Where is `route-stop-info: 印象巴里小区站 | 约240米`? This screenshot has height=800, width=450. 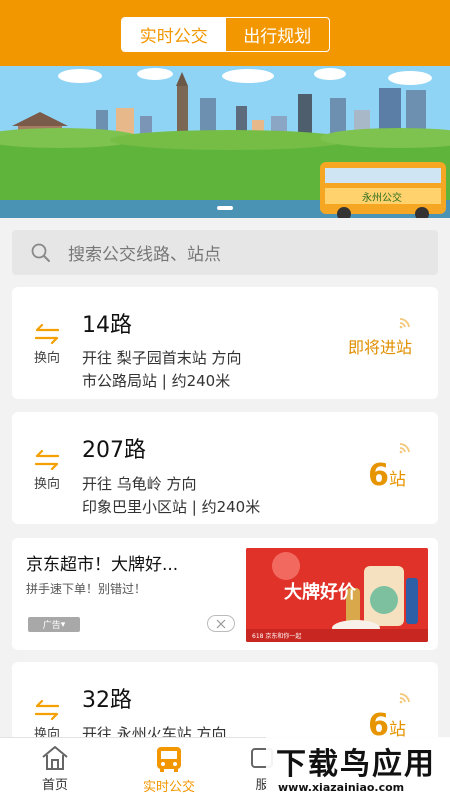 route-stop-info: 印象巴里小区站 | 约240米 is located at coordinates (171, 507).